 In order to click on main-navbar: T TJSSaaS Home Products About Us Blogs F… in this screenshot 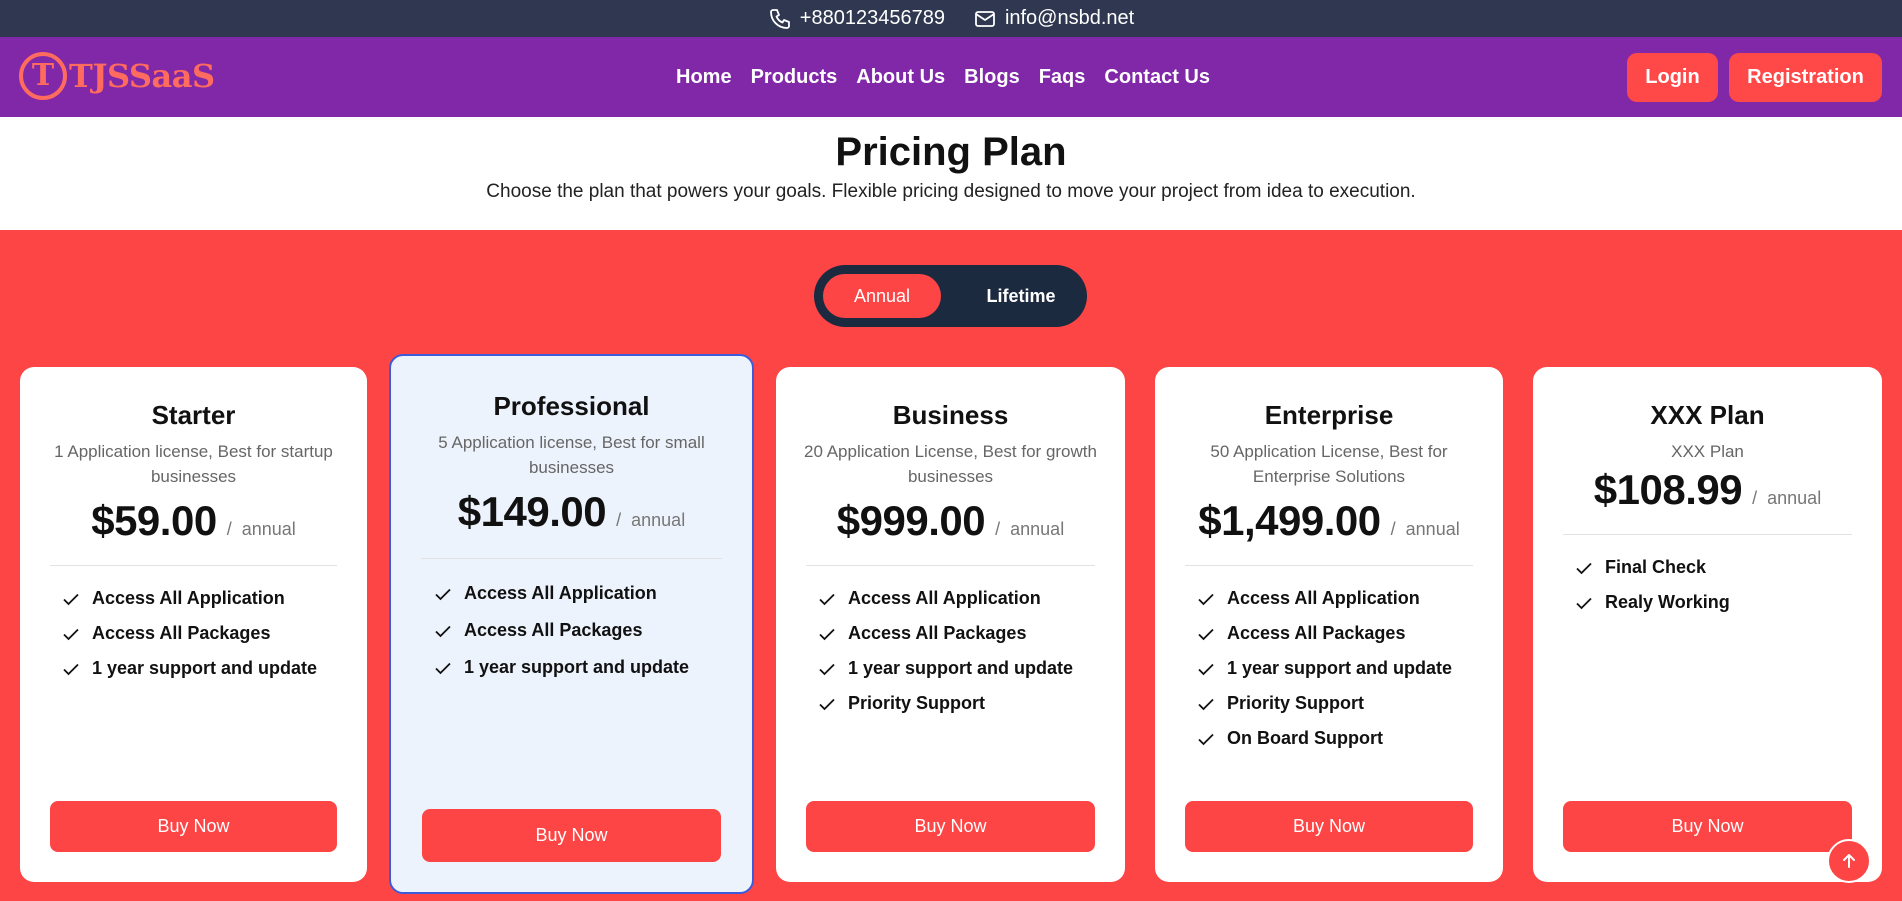, I will do `click(951, 77)`.